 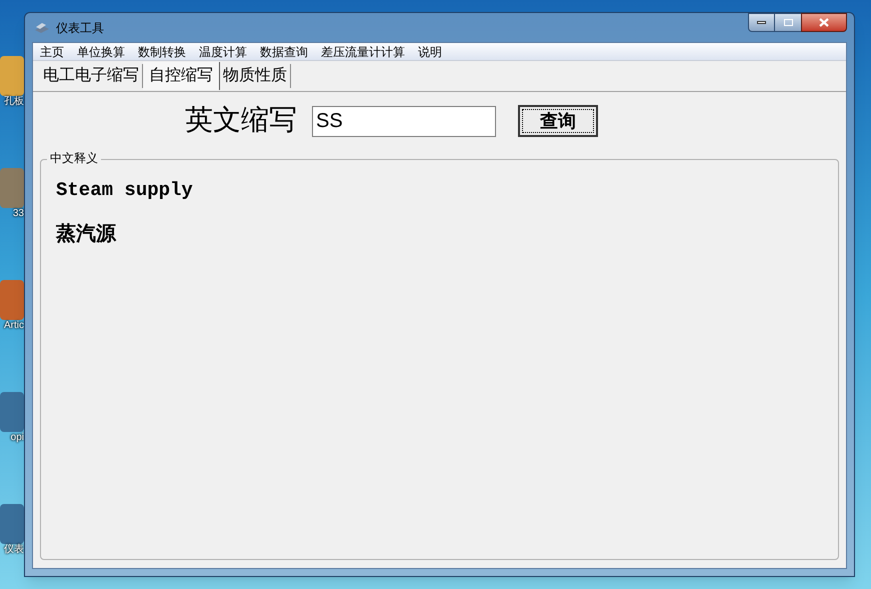 I want to click on app-icon, so click(x=42, y=27).